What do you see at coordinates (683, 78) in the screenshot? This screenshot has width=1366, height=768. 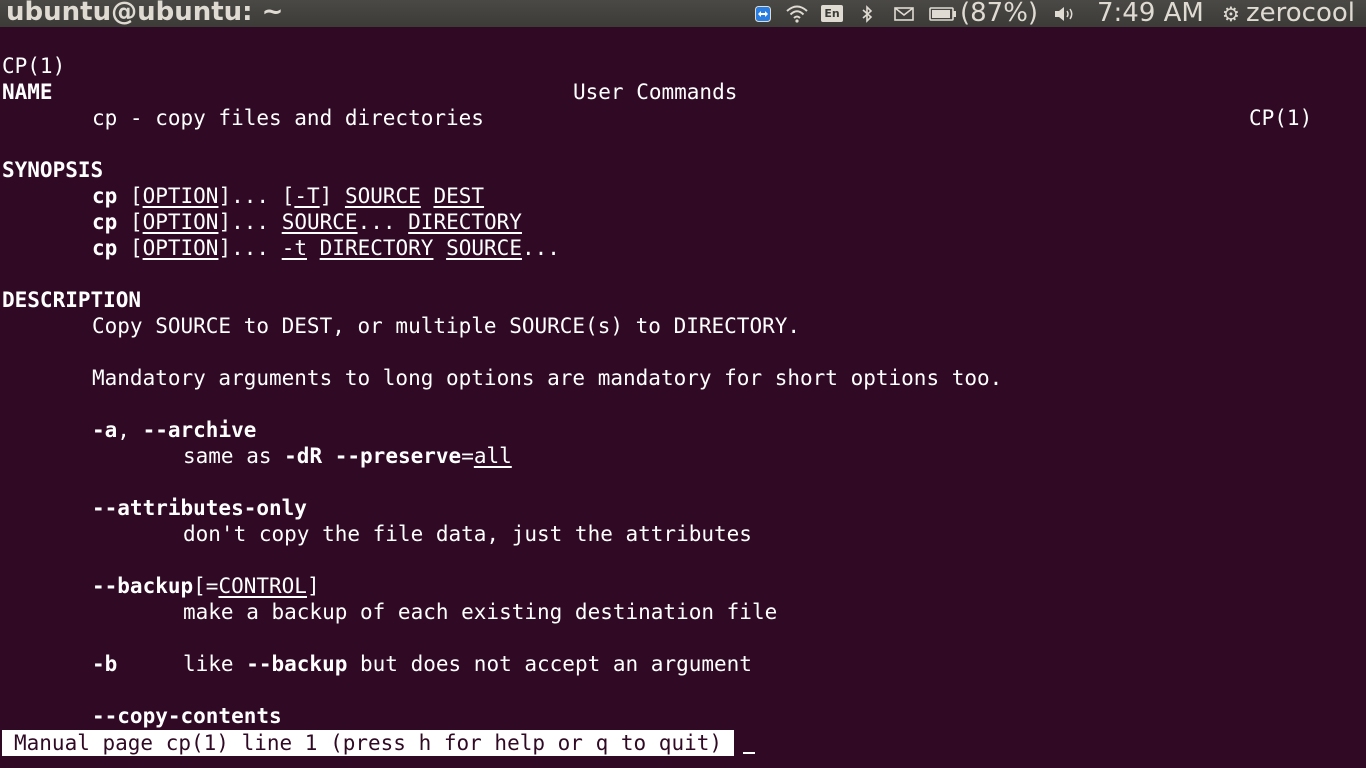 I see `man-header: CP(1) User Commands CP(1)` at bounding box center [683, 78].